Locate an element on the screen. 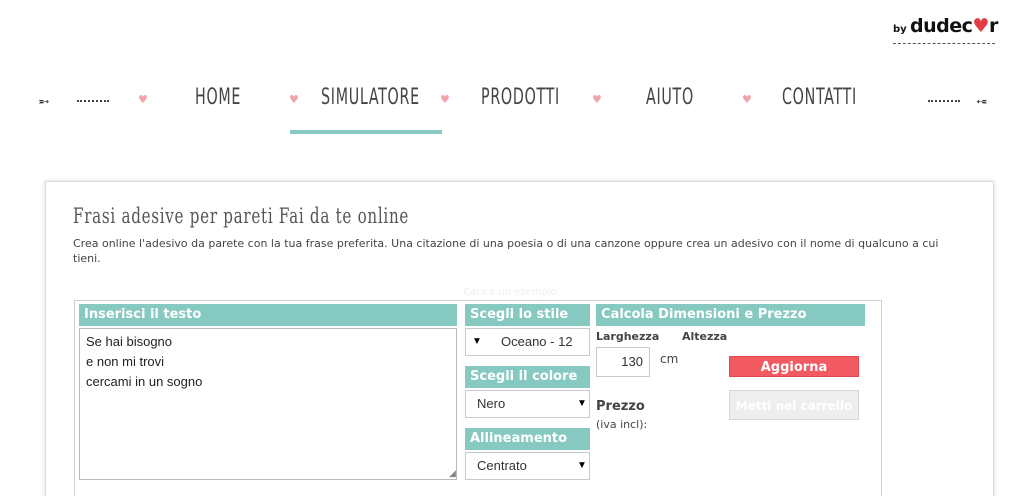 The width and height of the screenshot is (1015, 496). brand-name-main: dudec is located at coordinates (941, 26).